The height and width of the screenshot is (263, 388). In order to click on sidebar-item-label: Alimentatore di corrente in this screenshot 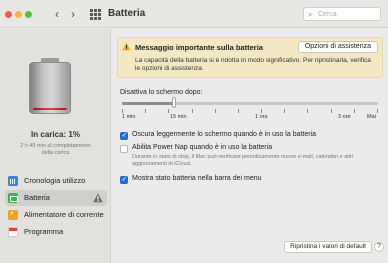, I will do `click(64, 214)`.